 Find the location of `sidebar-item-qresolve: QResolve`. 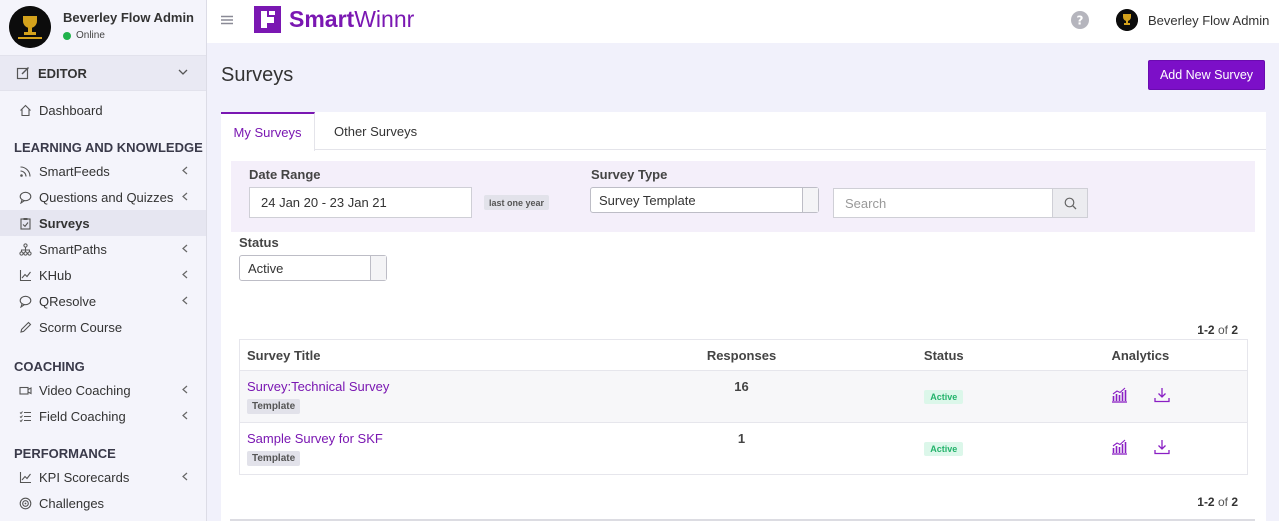

sidebar-item-qresolve: QResolve is located at coordinates (103, 301).